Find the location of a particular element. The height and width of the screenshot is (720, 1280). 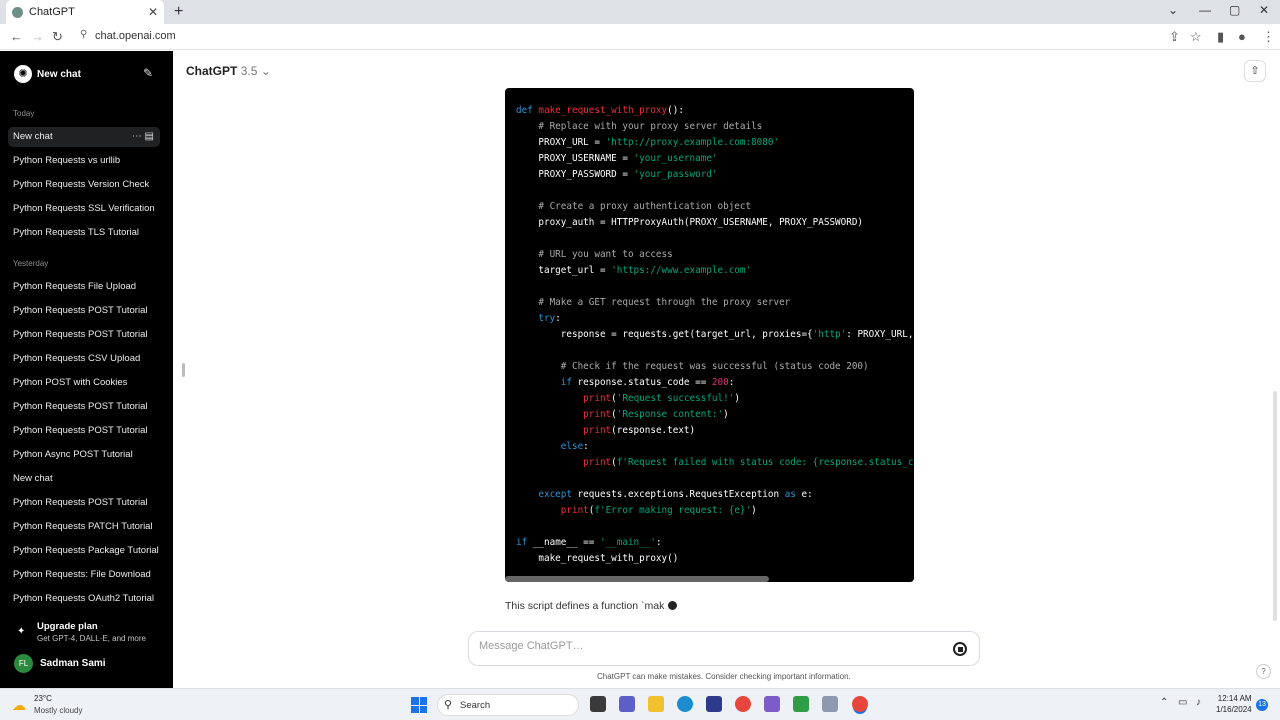

forward-icon: → is located at coordinates (37, 36).